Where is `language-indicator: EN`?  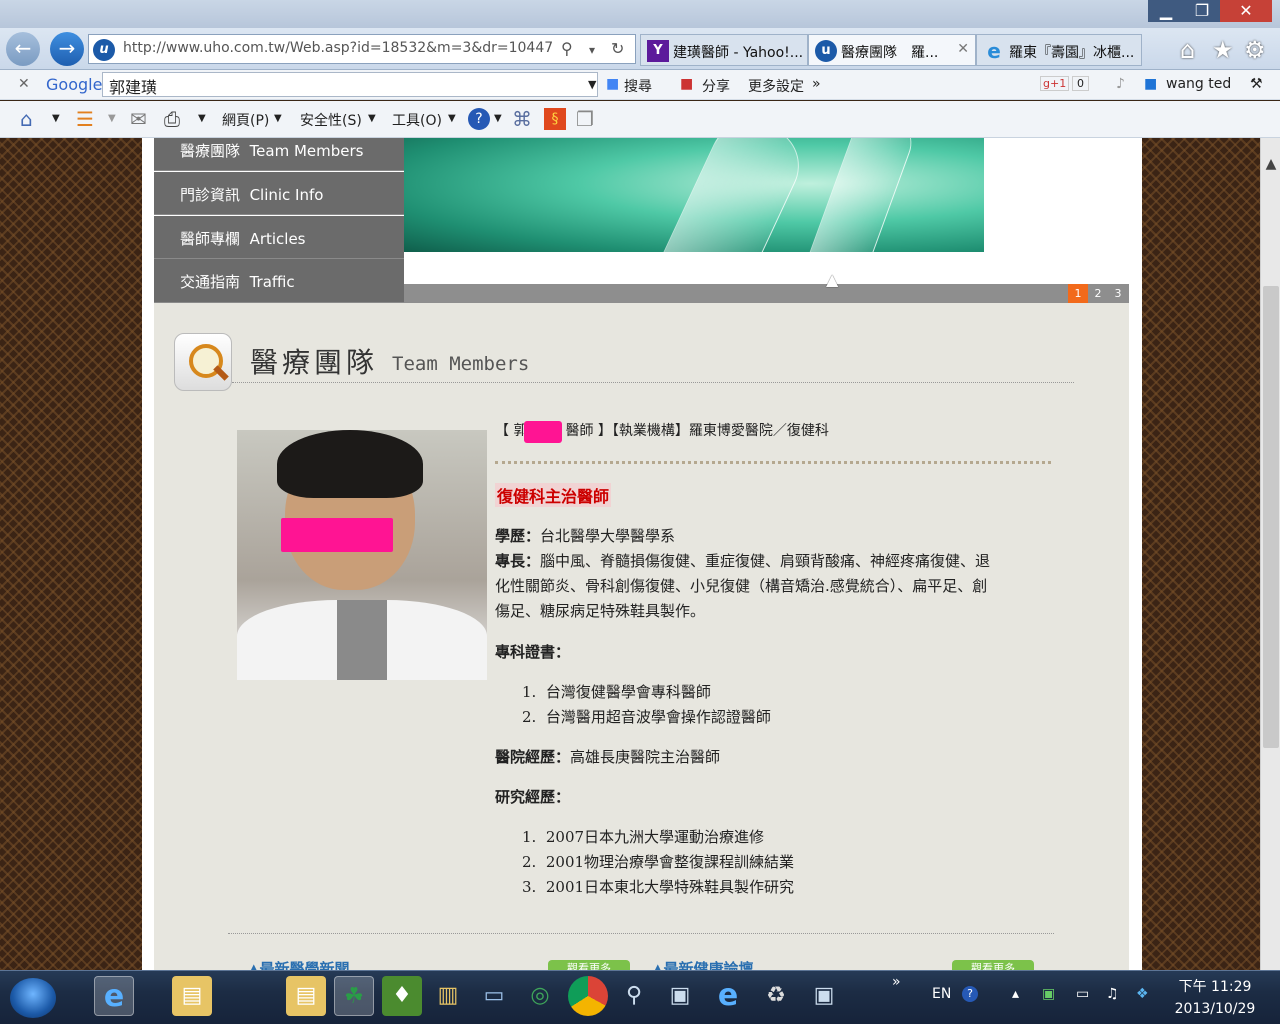 language-indicator: EN is located at coordinates (941, 994).